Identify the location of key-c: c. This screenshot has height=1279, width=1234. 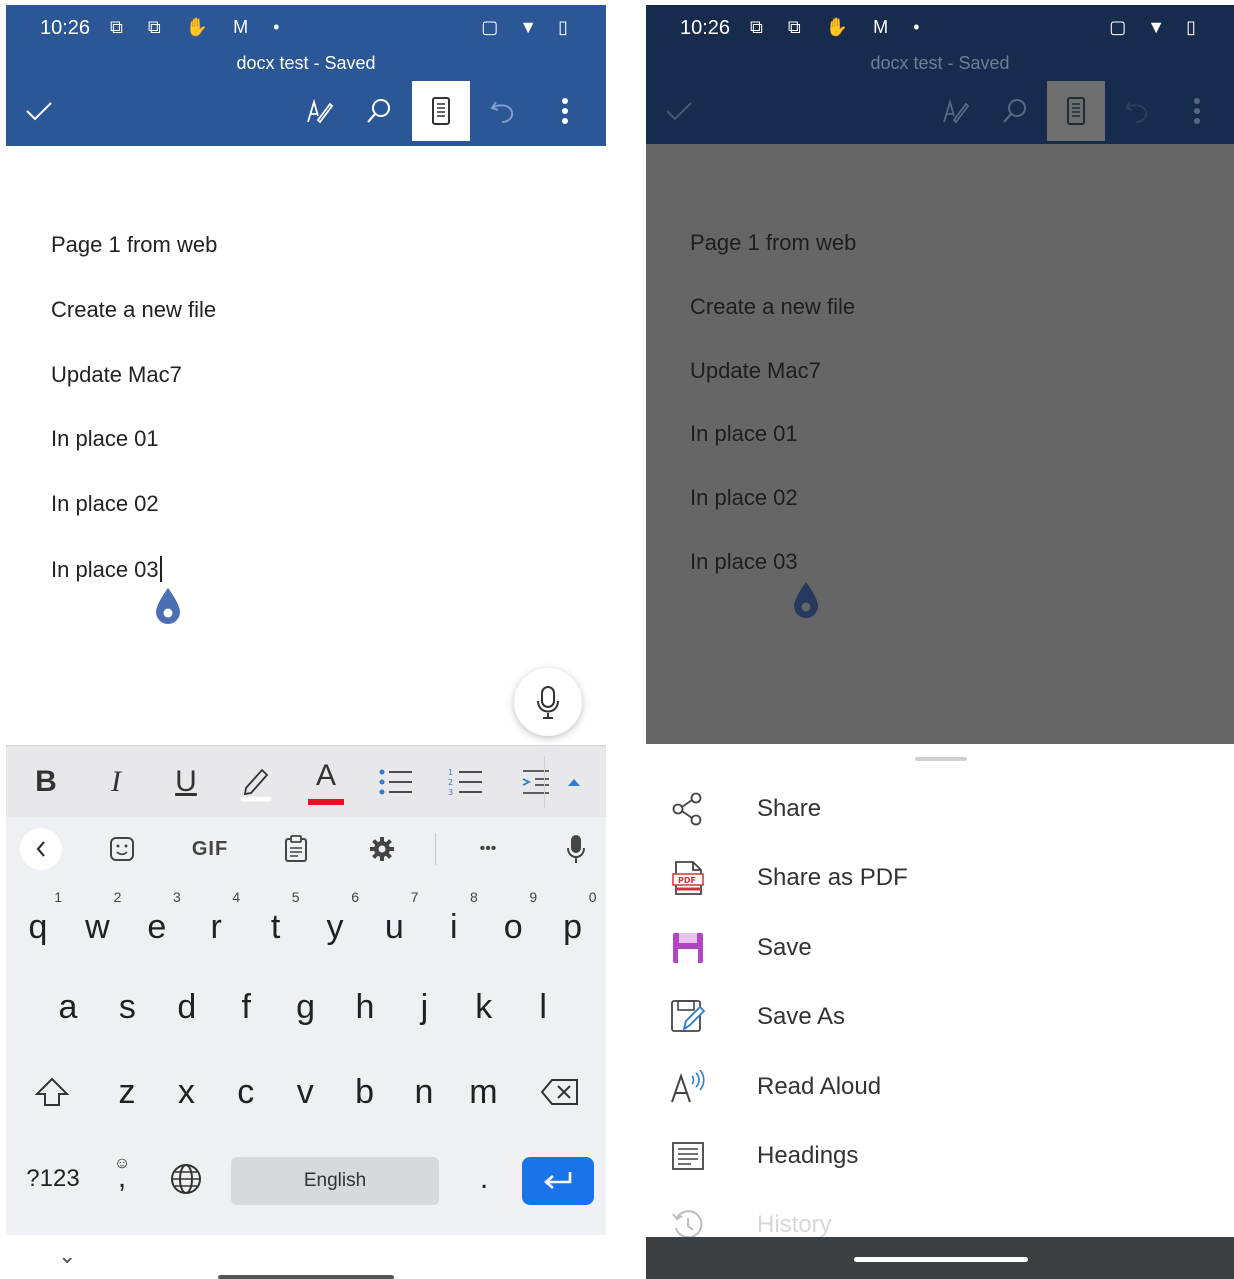
(246, 1092).